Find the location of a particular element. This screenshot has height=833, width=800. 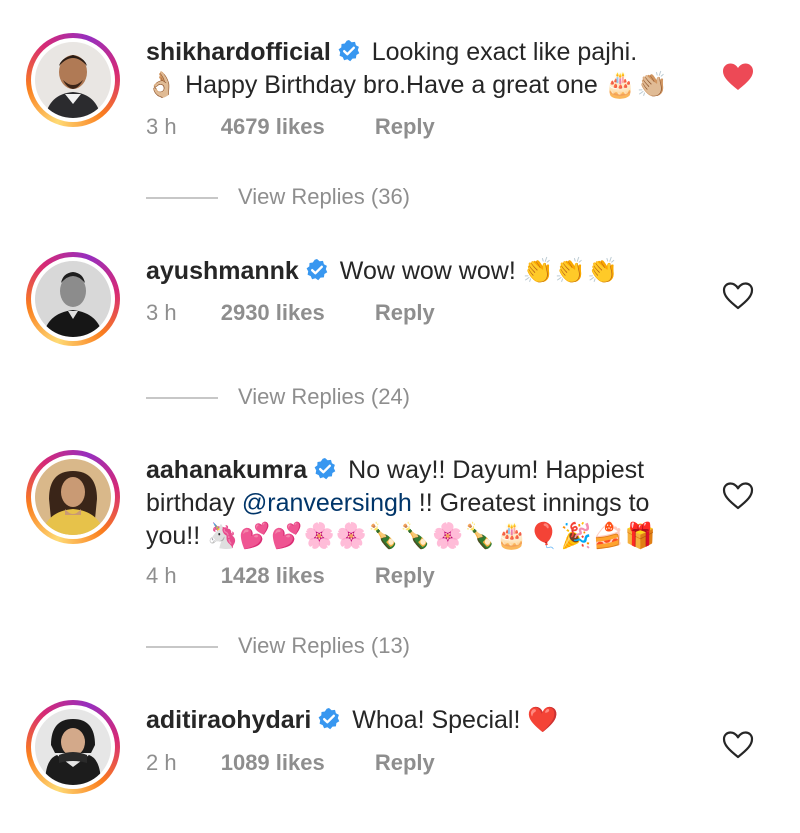

emoji: 👌🏼 is located at coordinates (162, 85).